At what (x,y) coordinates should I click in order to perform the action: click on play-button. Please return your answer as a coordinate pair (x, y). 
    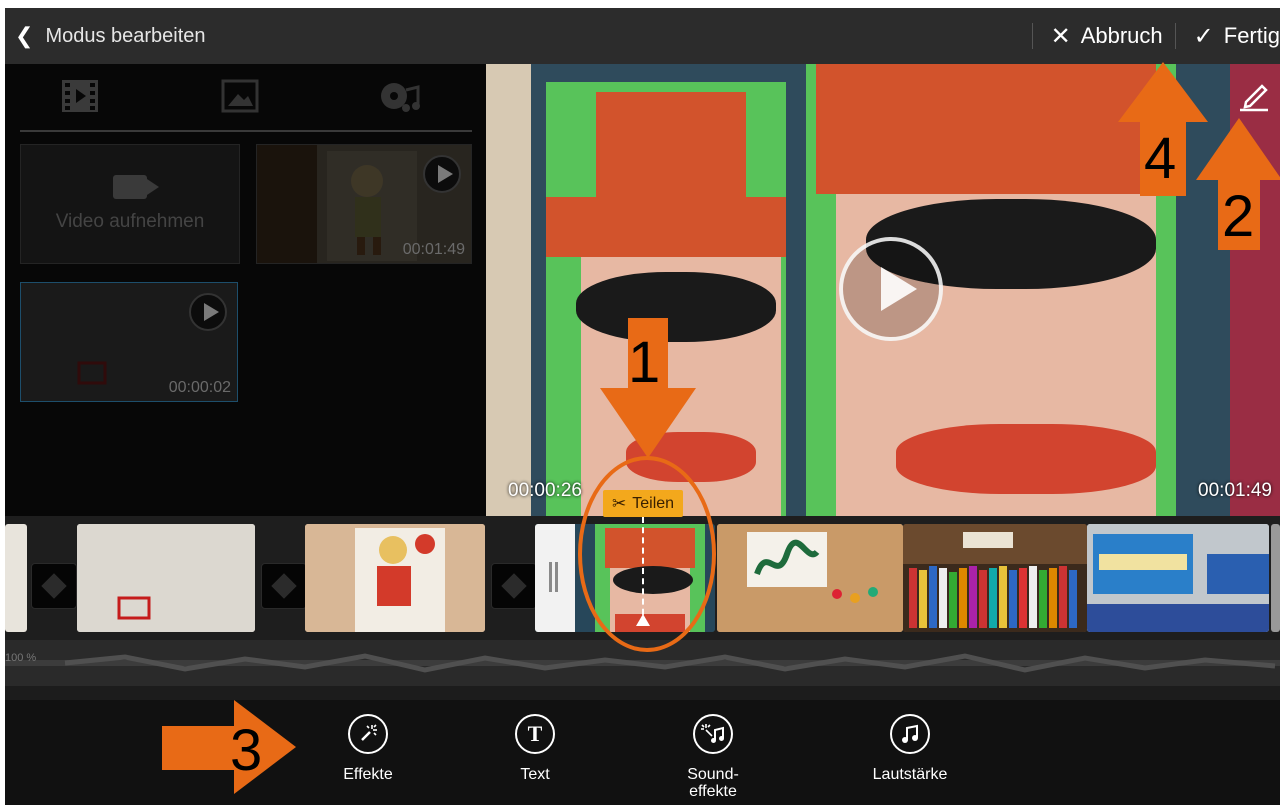
    Looking at the image, I should click on (891, 289).